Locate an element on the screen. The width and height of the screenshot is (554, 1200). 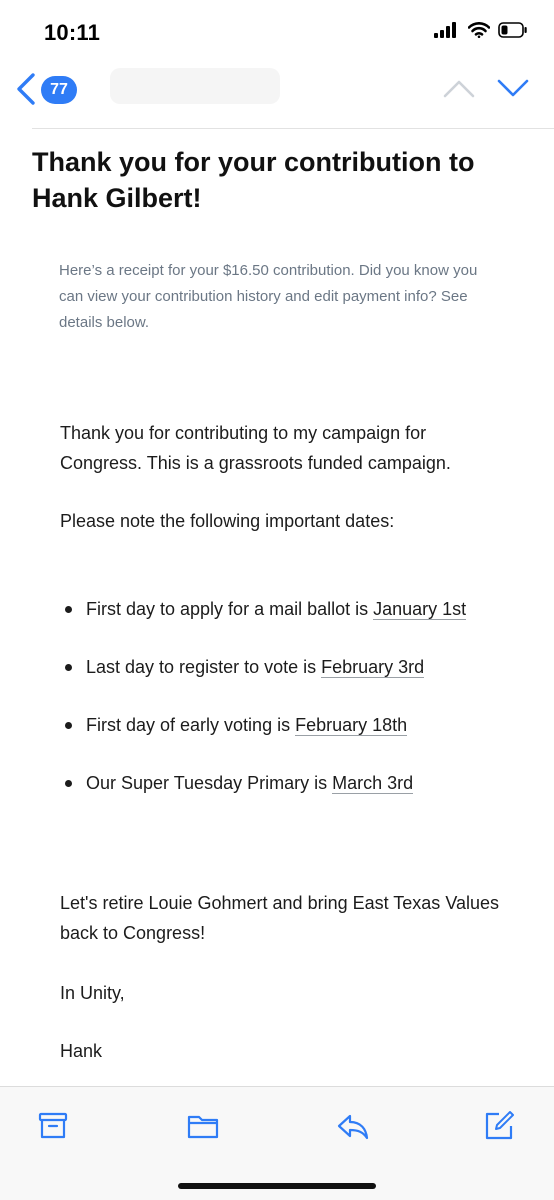
list-item: Our Super Tuesday Primary is March 3rd is located at coordinates (280, 783).